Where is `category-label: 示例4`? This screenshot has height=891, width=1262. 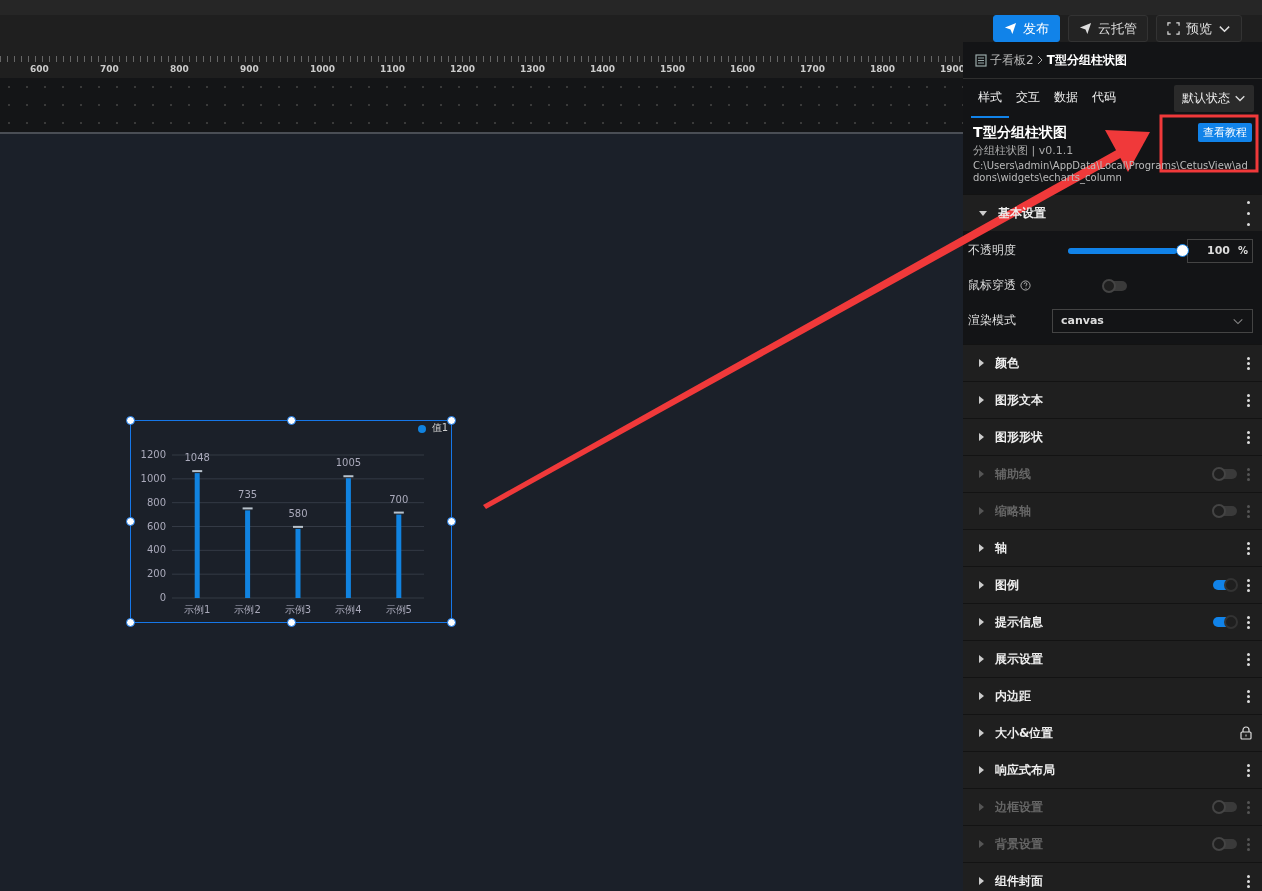
category-label: 示例4 is located at coordinates (348, 609).